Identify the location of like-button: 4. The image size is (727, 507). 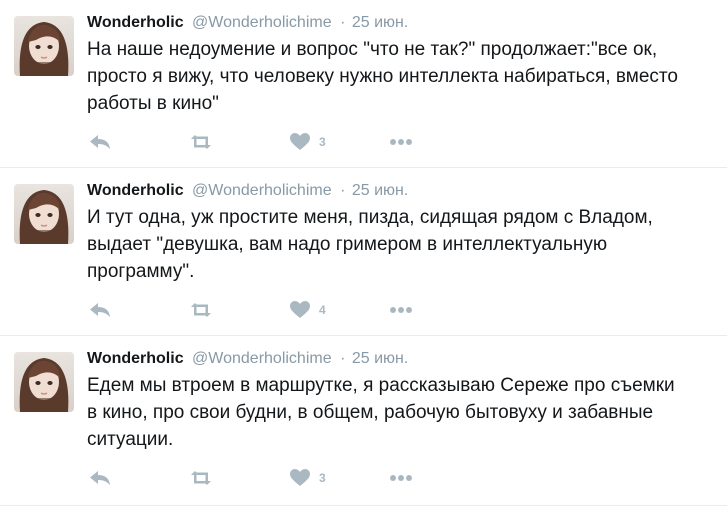
(308, 310).